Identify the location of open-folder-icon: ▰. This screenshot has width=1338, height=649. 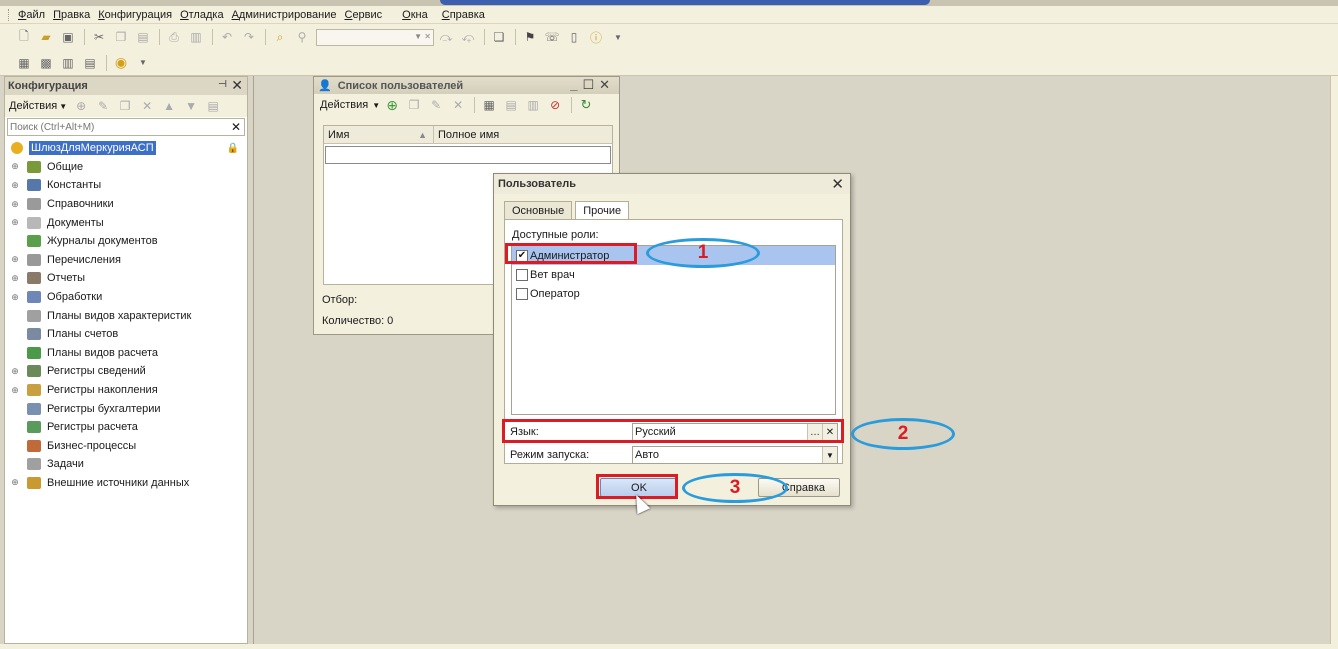
(46, 37).